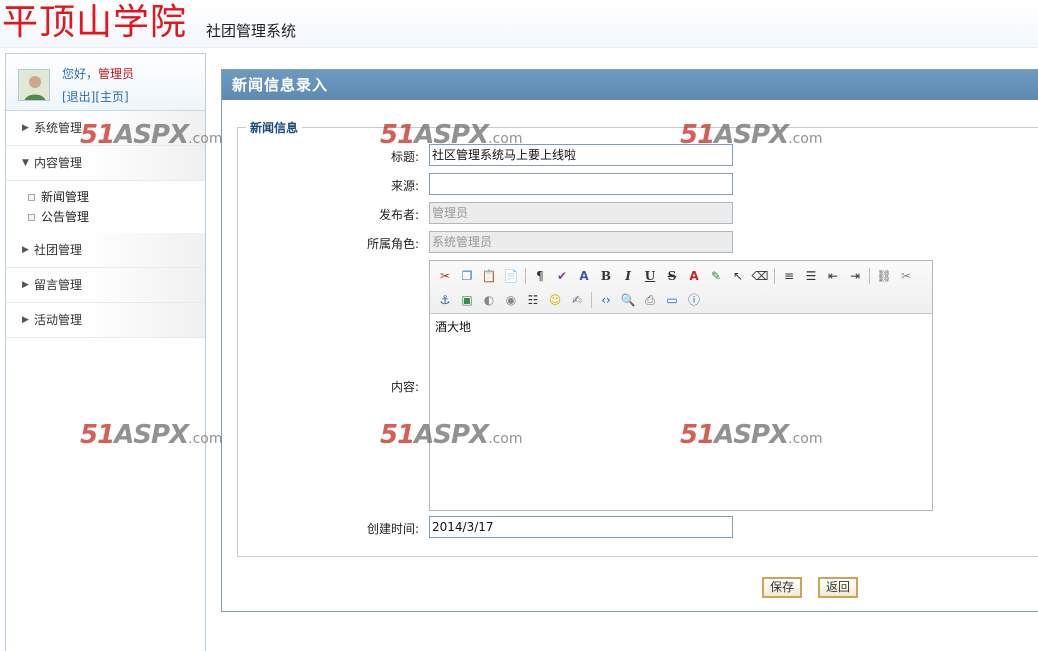  What do you see at coordinates (274, 127) in the screenshot?
I see `fieldset-legend: 新闻信息` at bounding box center [274, 127].